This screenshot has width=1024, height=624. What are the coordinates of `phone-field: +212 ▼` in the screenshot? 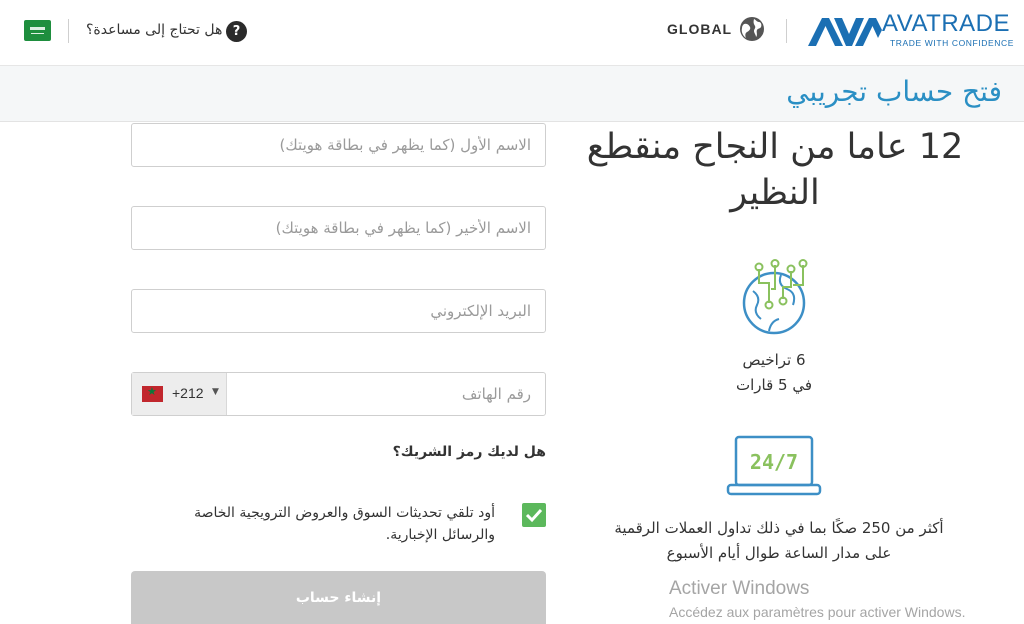 It's located at (338, 394).